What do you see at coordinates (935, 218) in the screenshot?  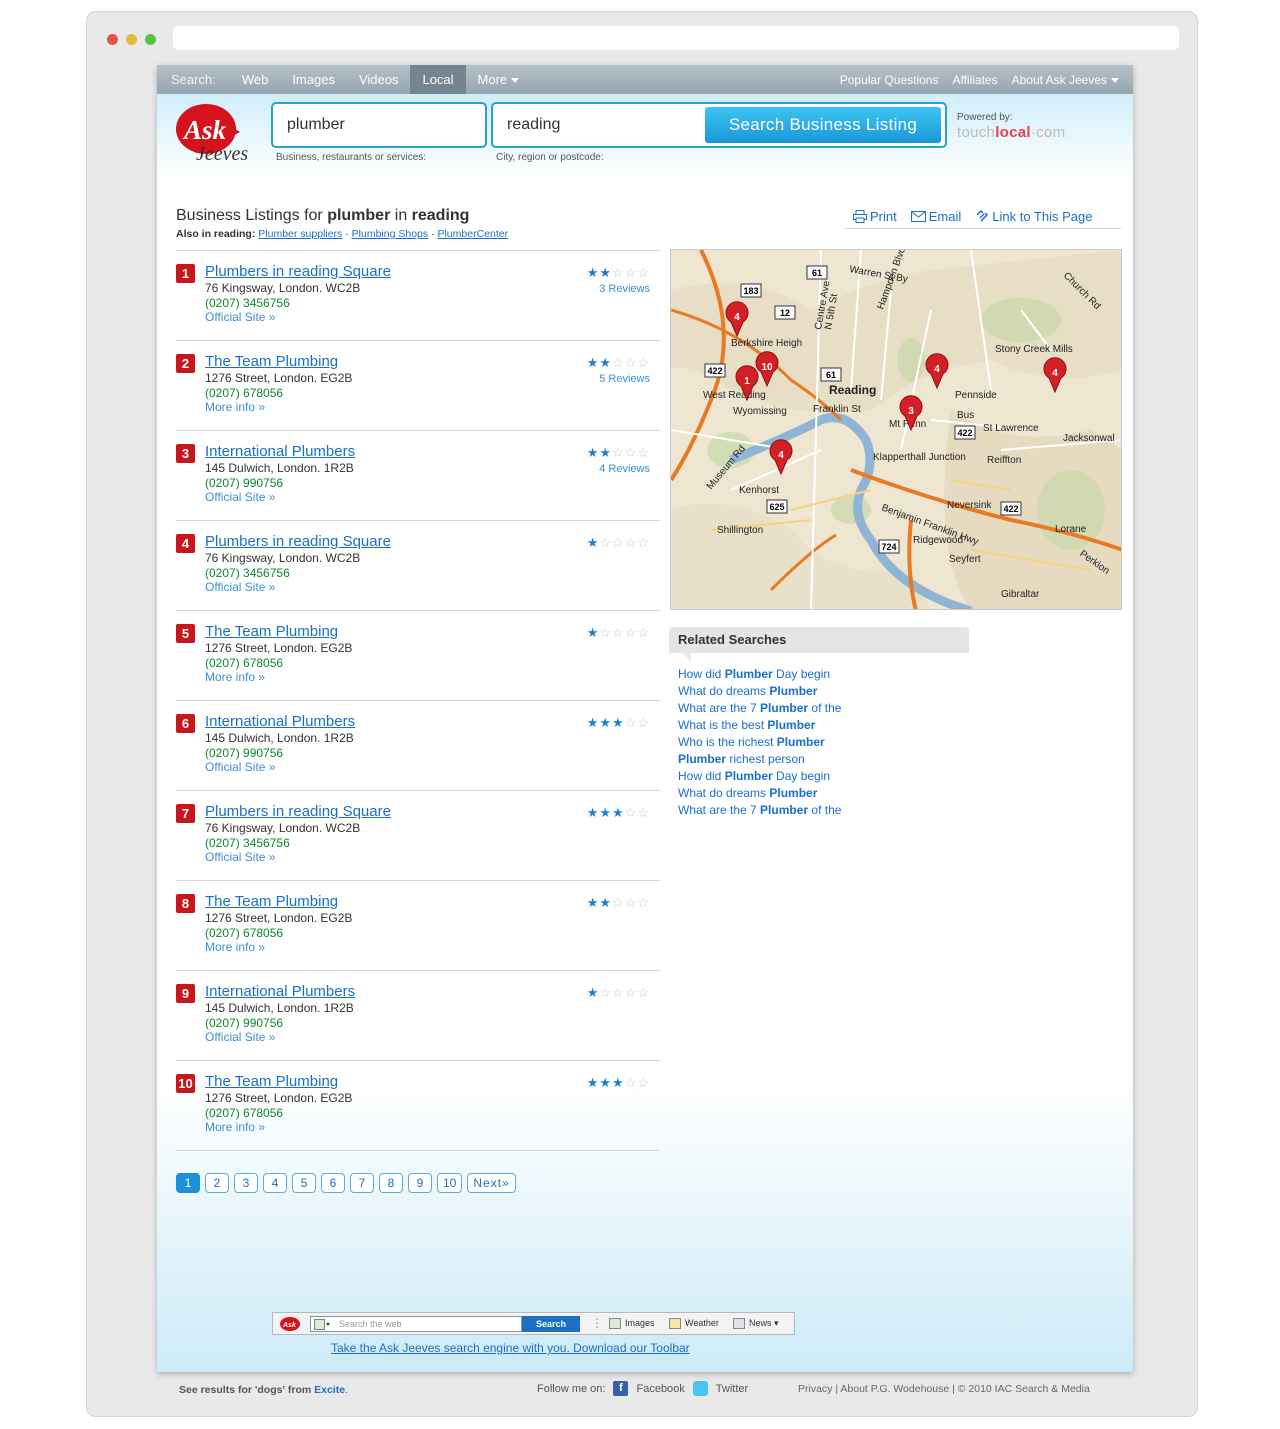 I see `email-button: Email` at bounding box center [935, 218].